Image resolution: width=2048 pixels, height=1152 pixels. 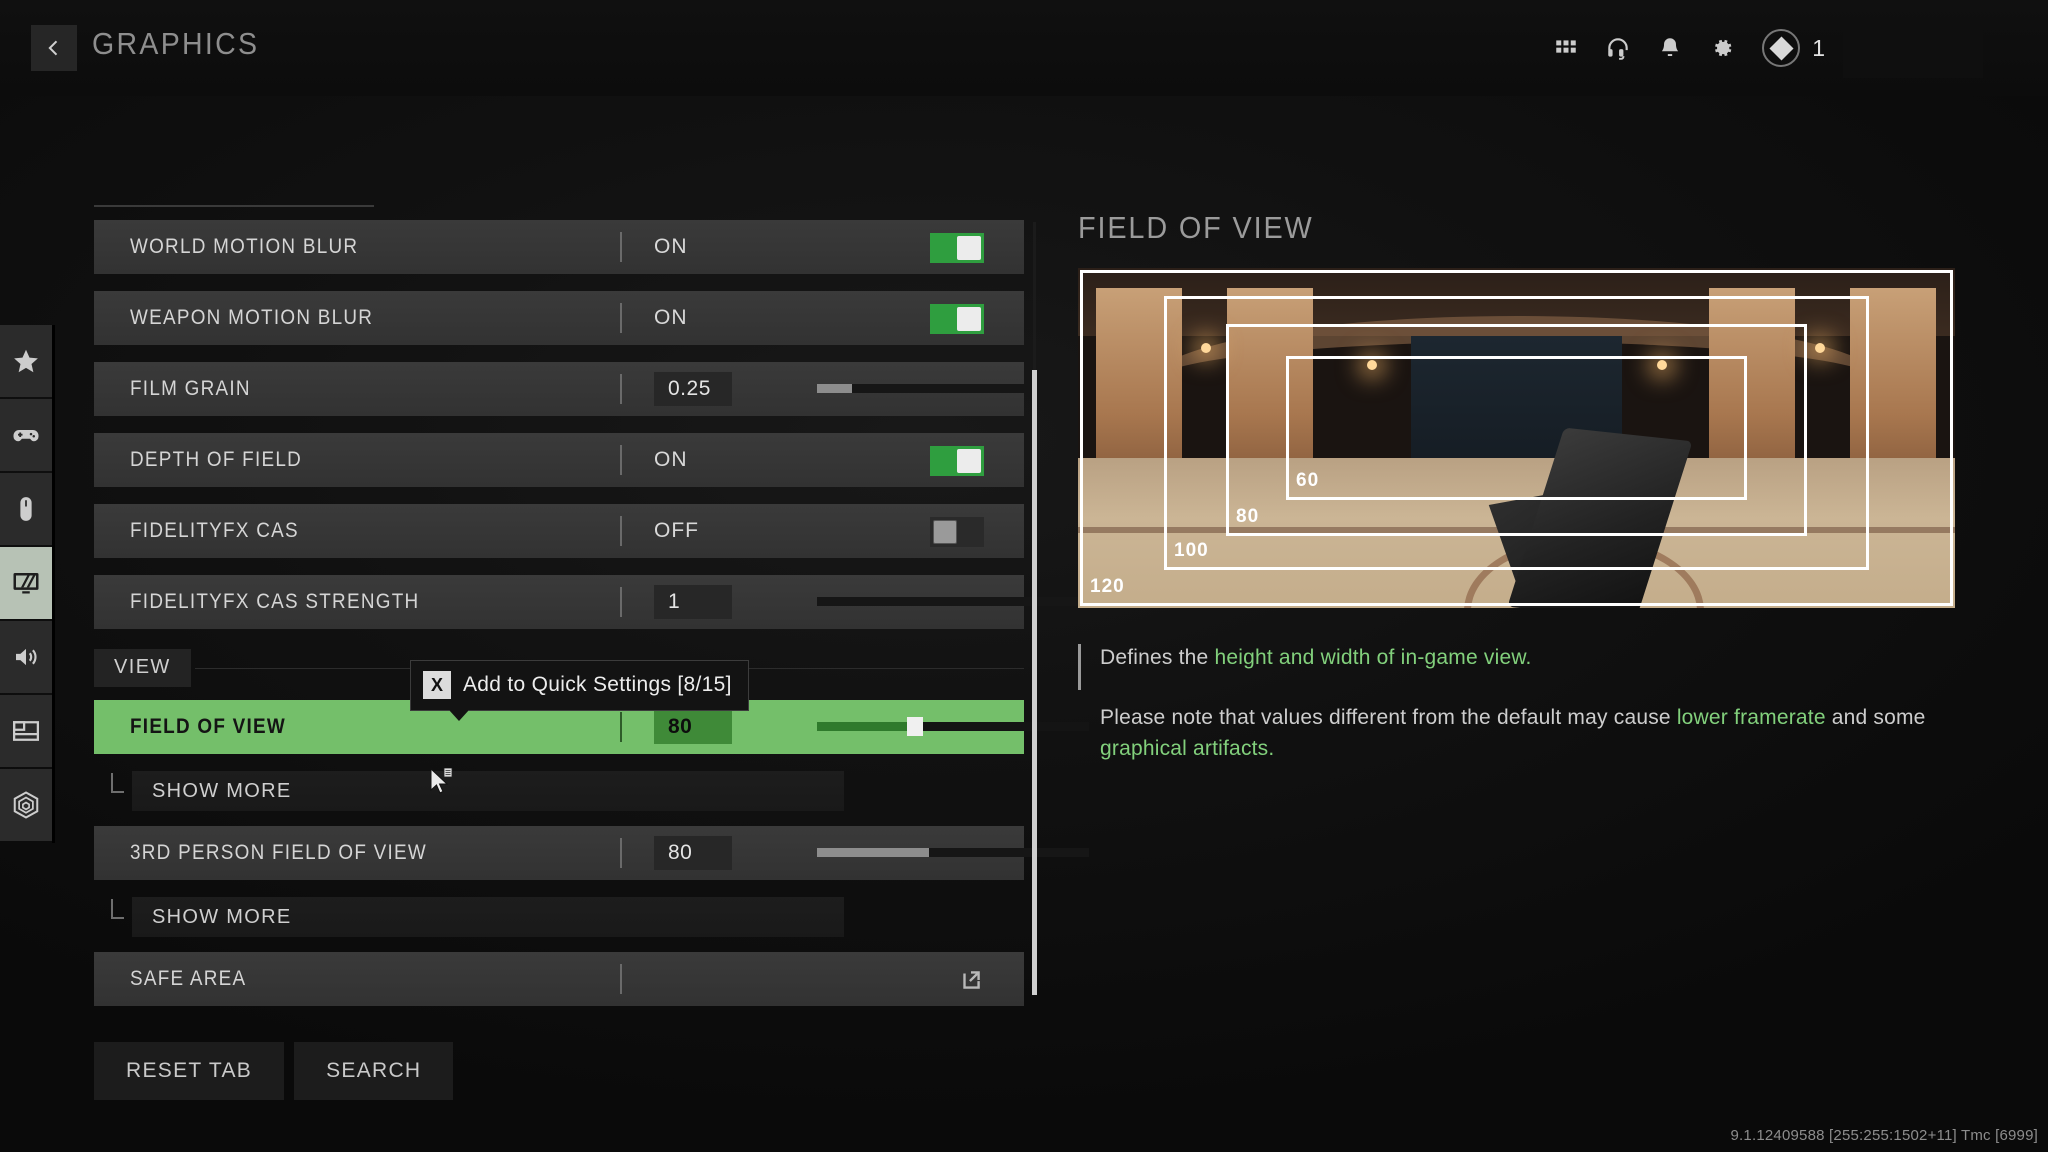 I want to click on toggle-fidelityfx-cas, so click(x=957, y=532).